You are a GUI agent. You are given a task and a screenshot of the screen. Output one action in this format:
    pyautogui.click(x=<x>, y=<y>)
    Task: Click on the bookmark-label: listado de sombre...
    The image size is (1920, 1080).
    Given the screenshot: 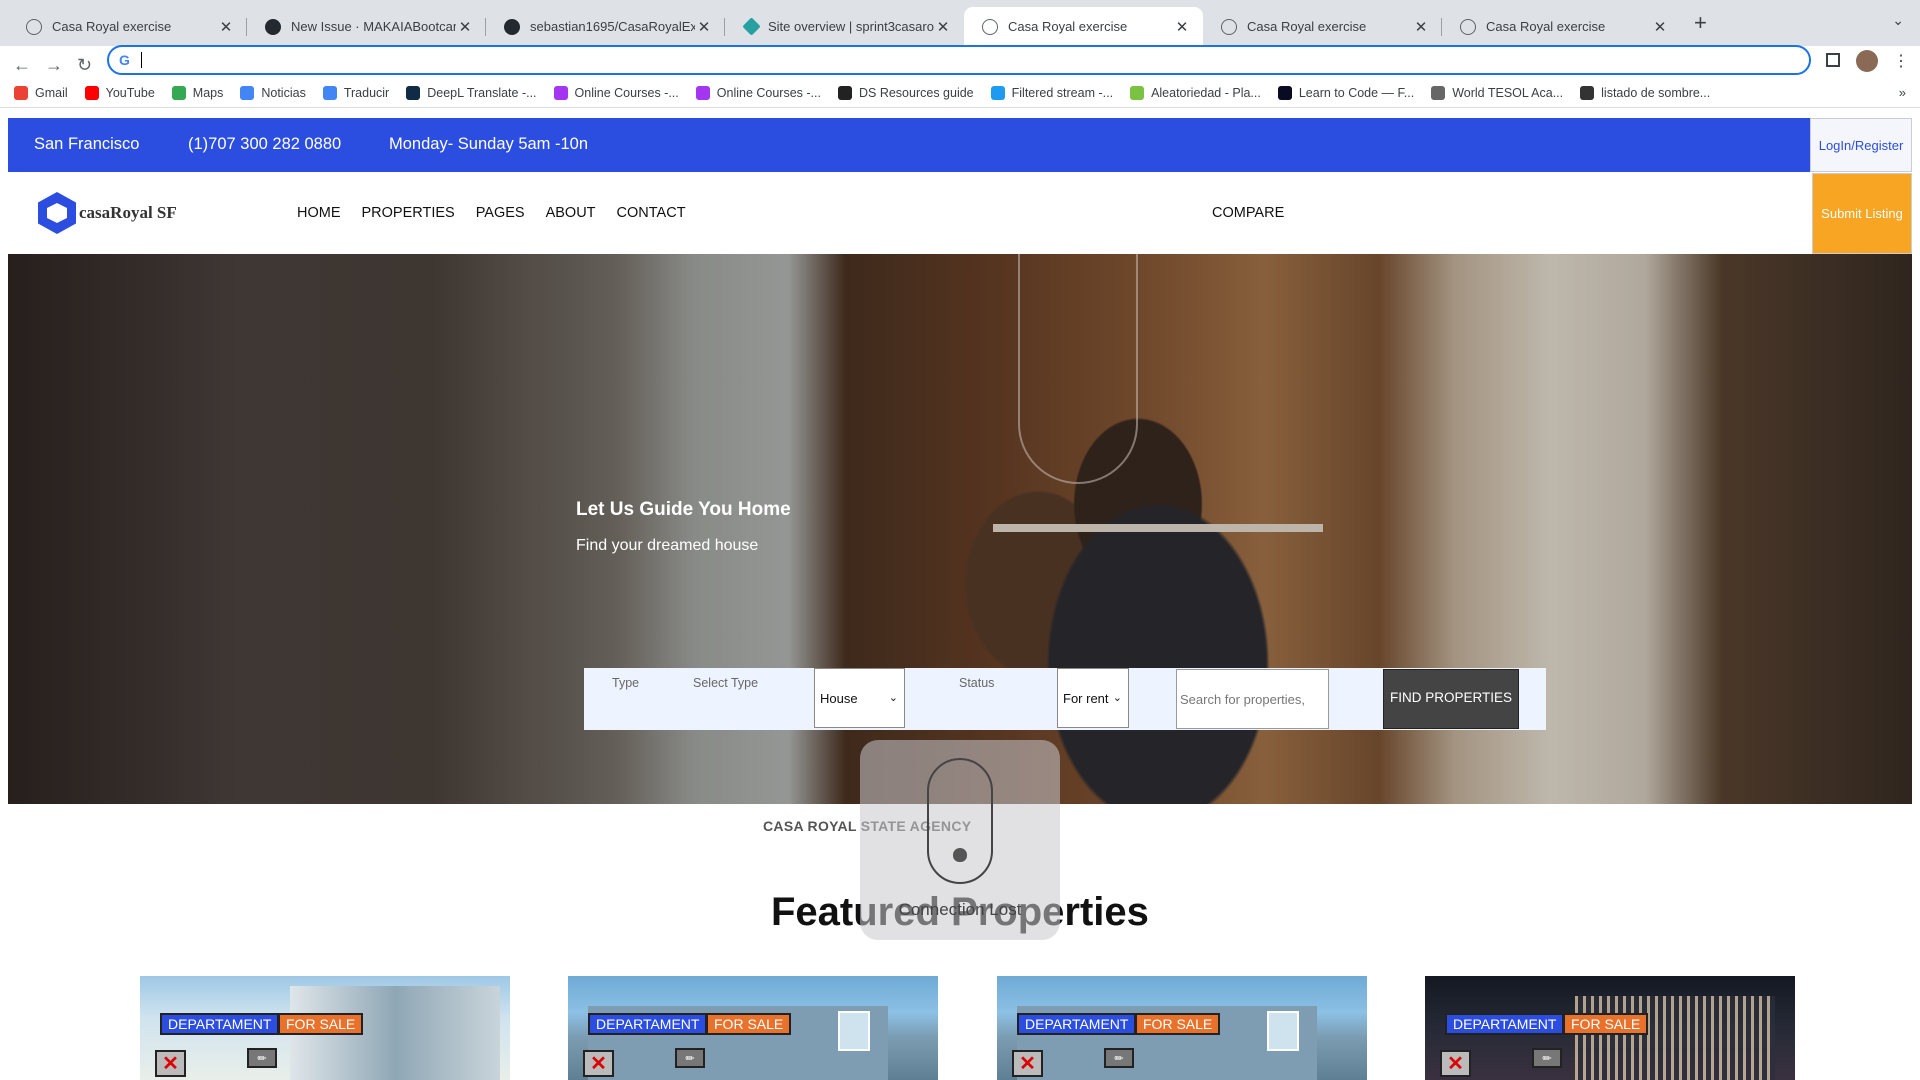 What is the action you would take?
    pyautogui.click(x=1656, y=93)
    